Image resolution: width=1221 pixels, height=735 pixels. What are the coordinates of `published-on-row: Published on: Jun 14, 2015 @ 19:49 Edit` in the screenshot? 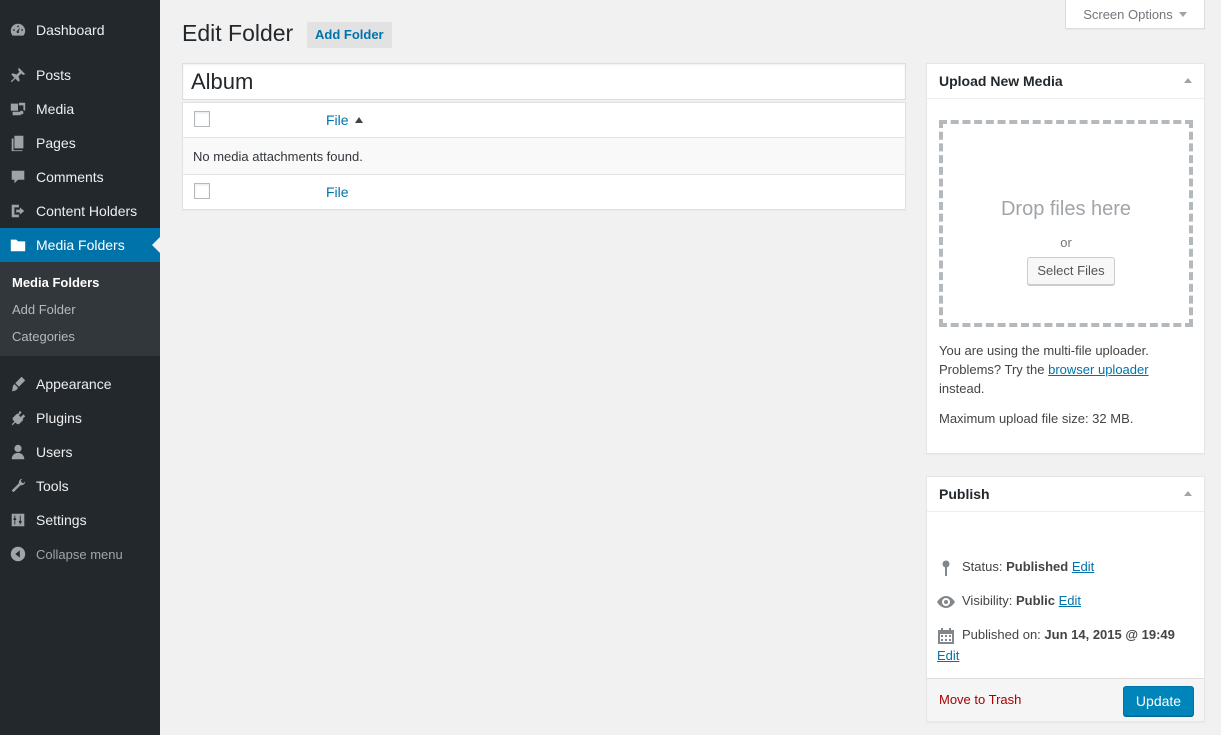 It's located at (1066, 645).